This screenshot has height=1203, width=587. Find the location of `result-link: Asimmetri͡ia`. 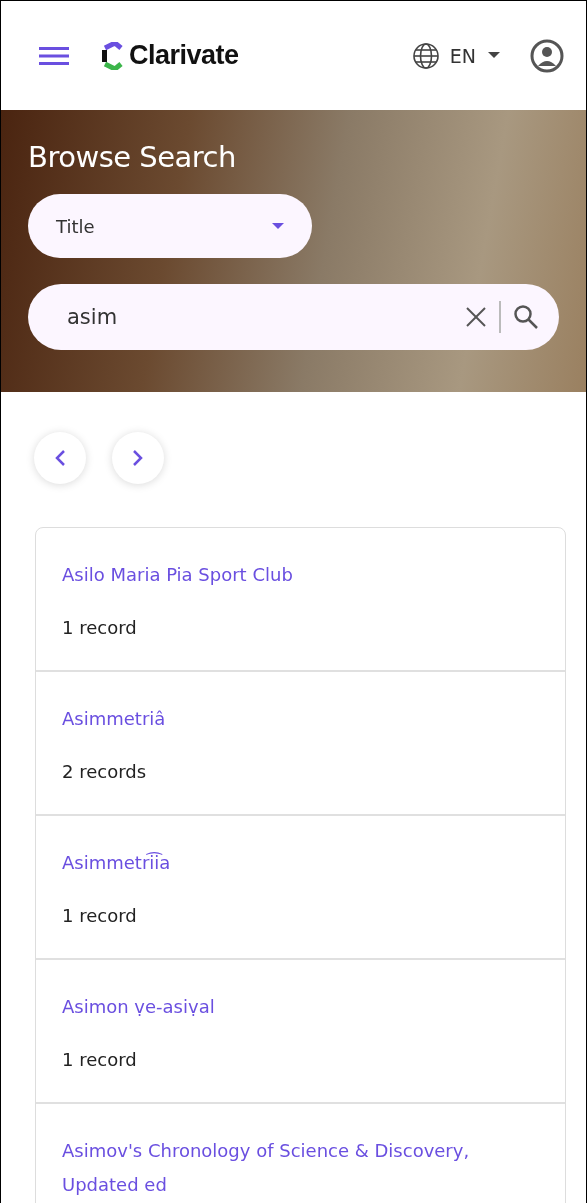

result-link: Asimmetri͡ia is located at coordinates (303, 863).